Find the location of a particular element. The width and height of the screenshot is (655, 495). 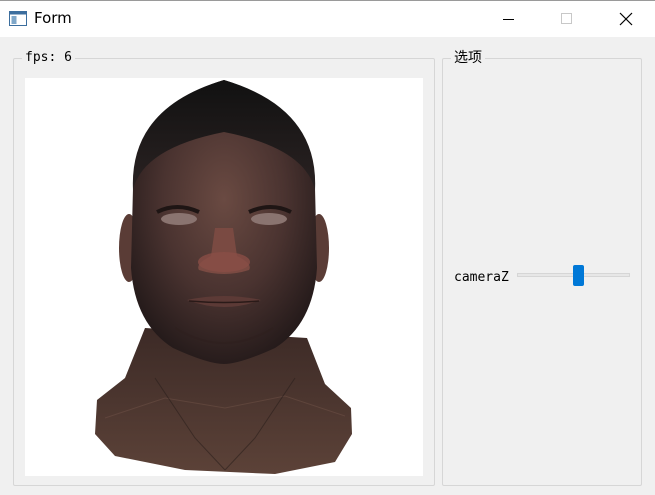

close-button is located at coordinates (626, 19).